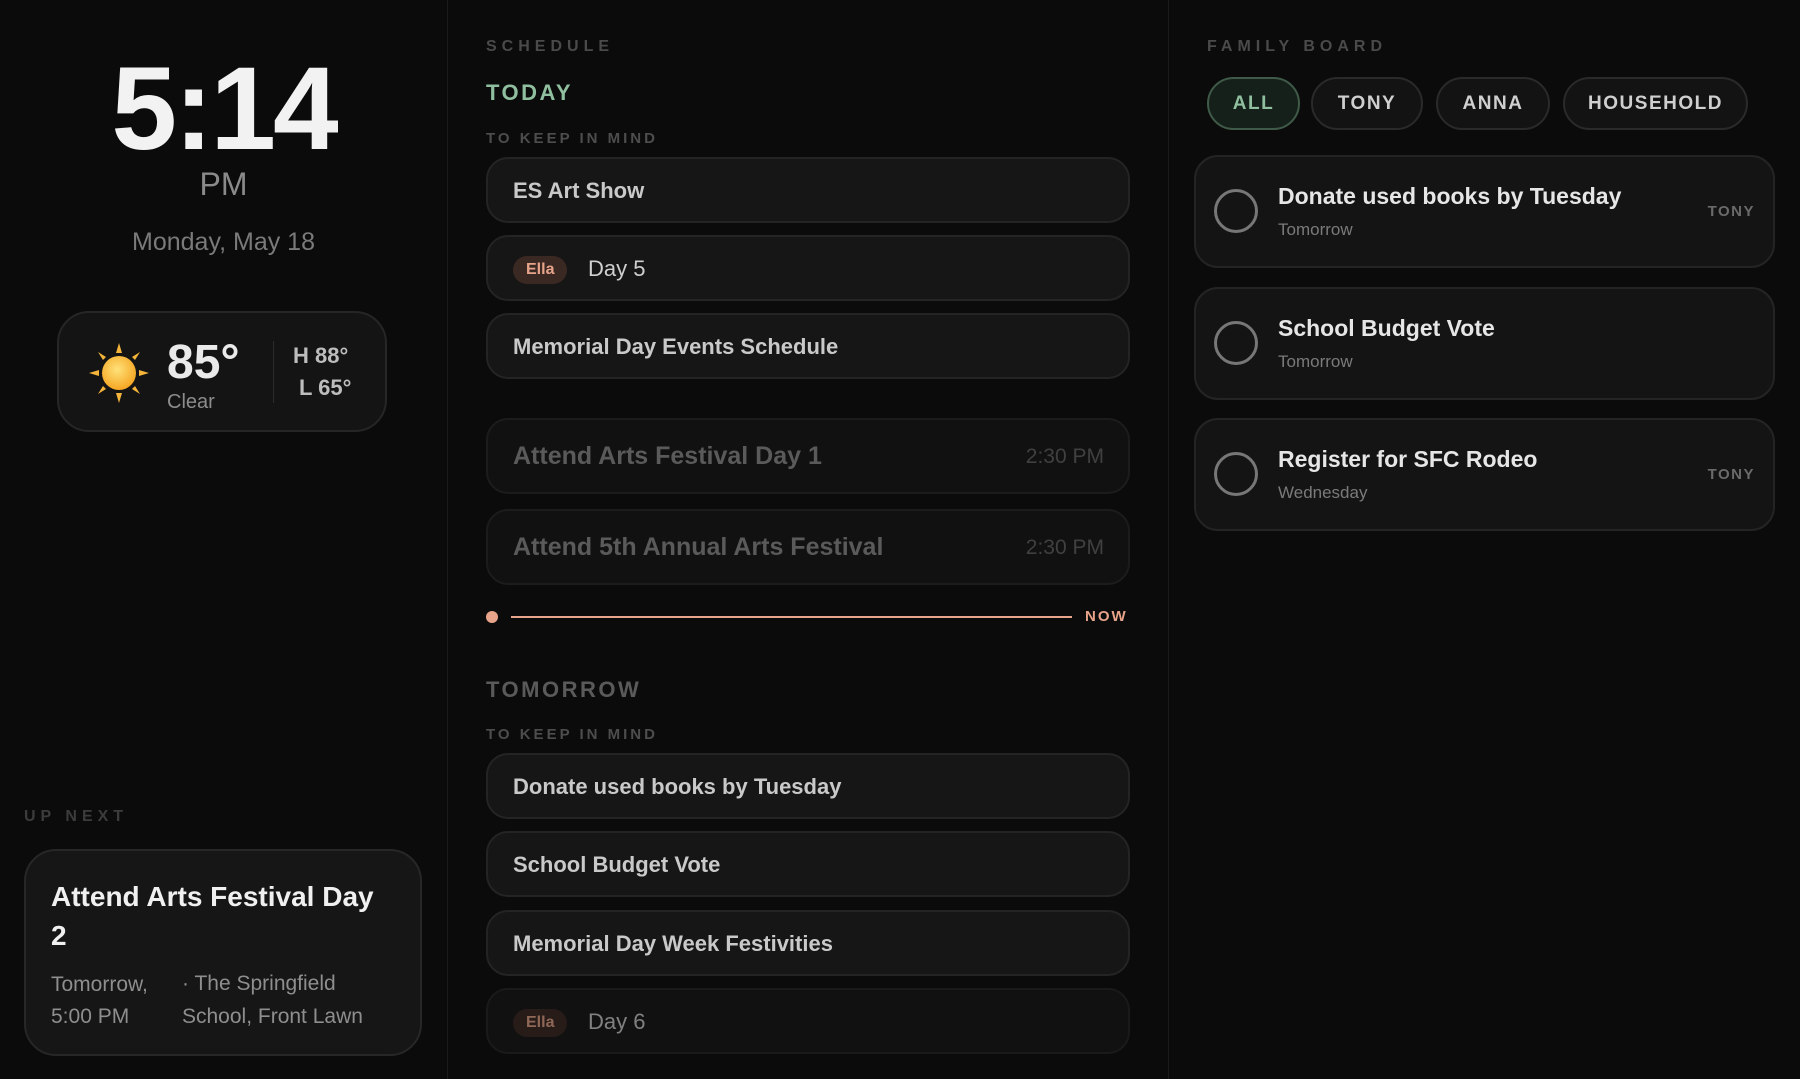 This screenshot has width=1800, height=1079. Describe the element at coordinates (530, 92) in the screenshot. I see `today-label: TODAY` at that location.